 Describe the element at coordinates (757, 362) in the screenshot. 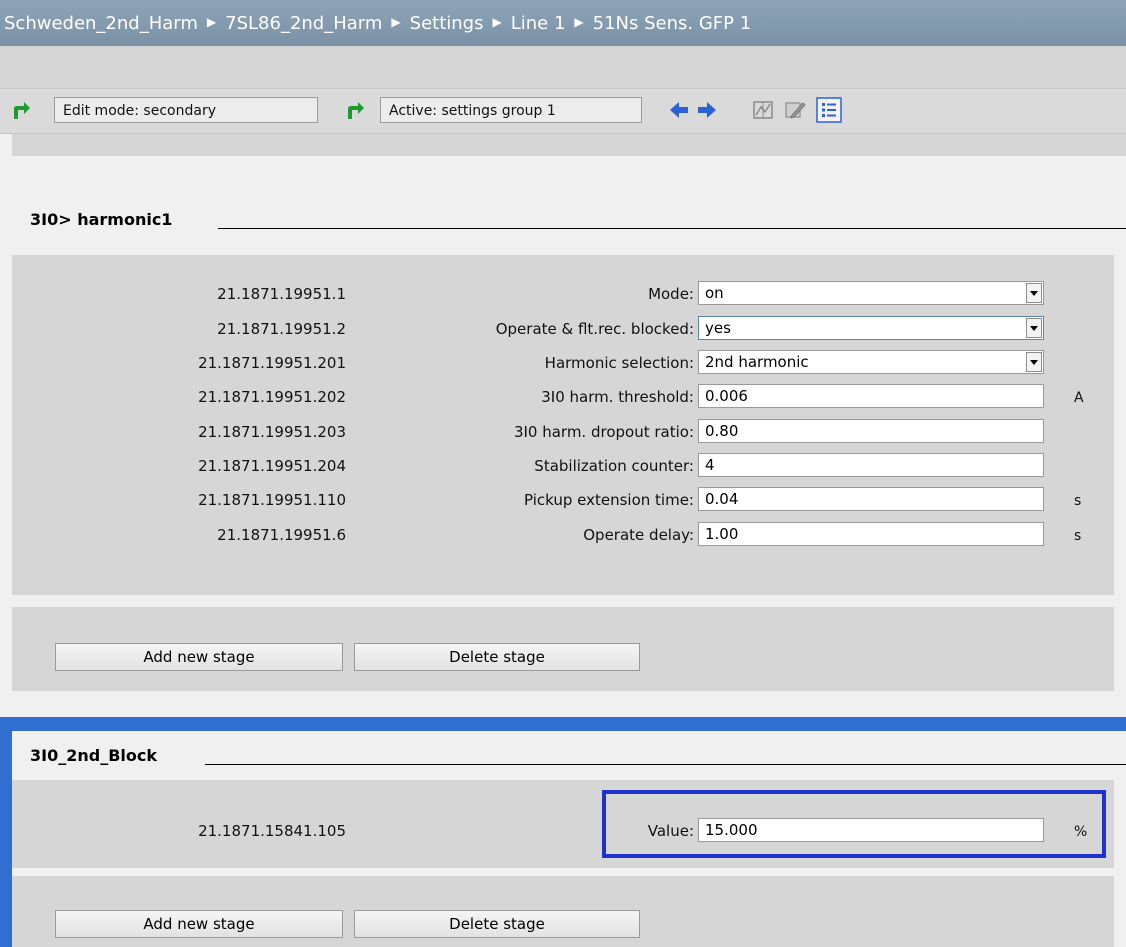

I see `setting-value: 2nd harmonic` at that location.